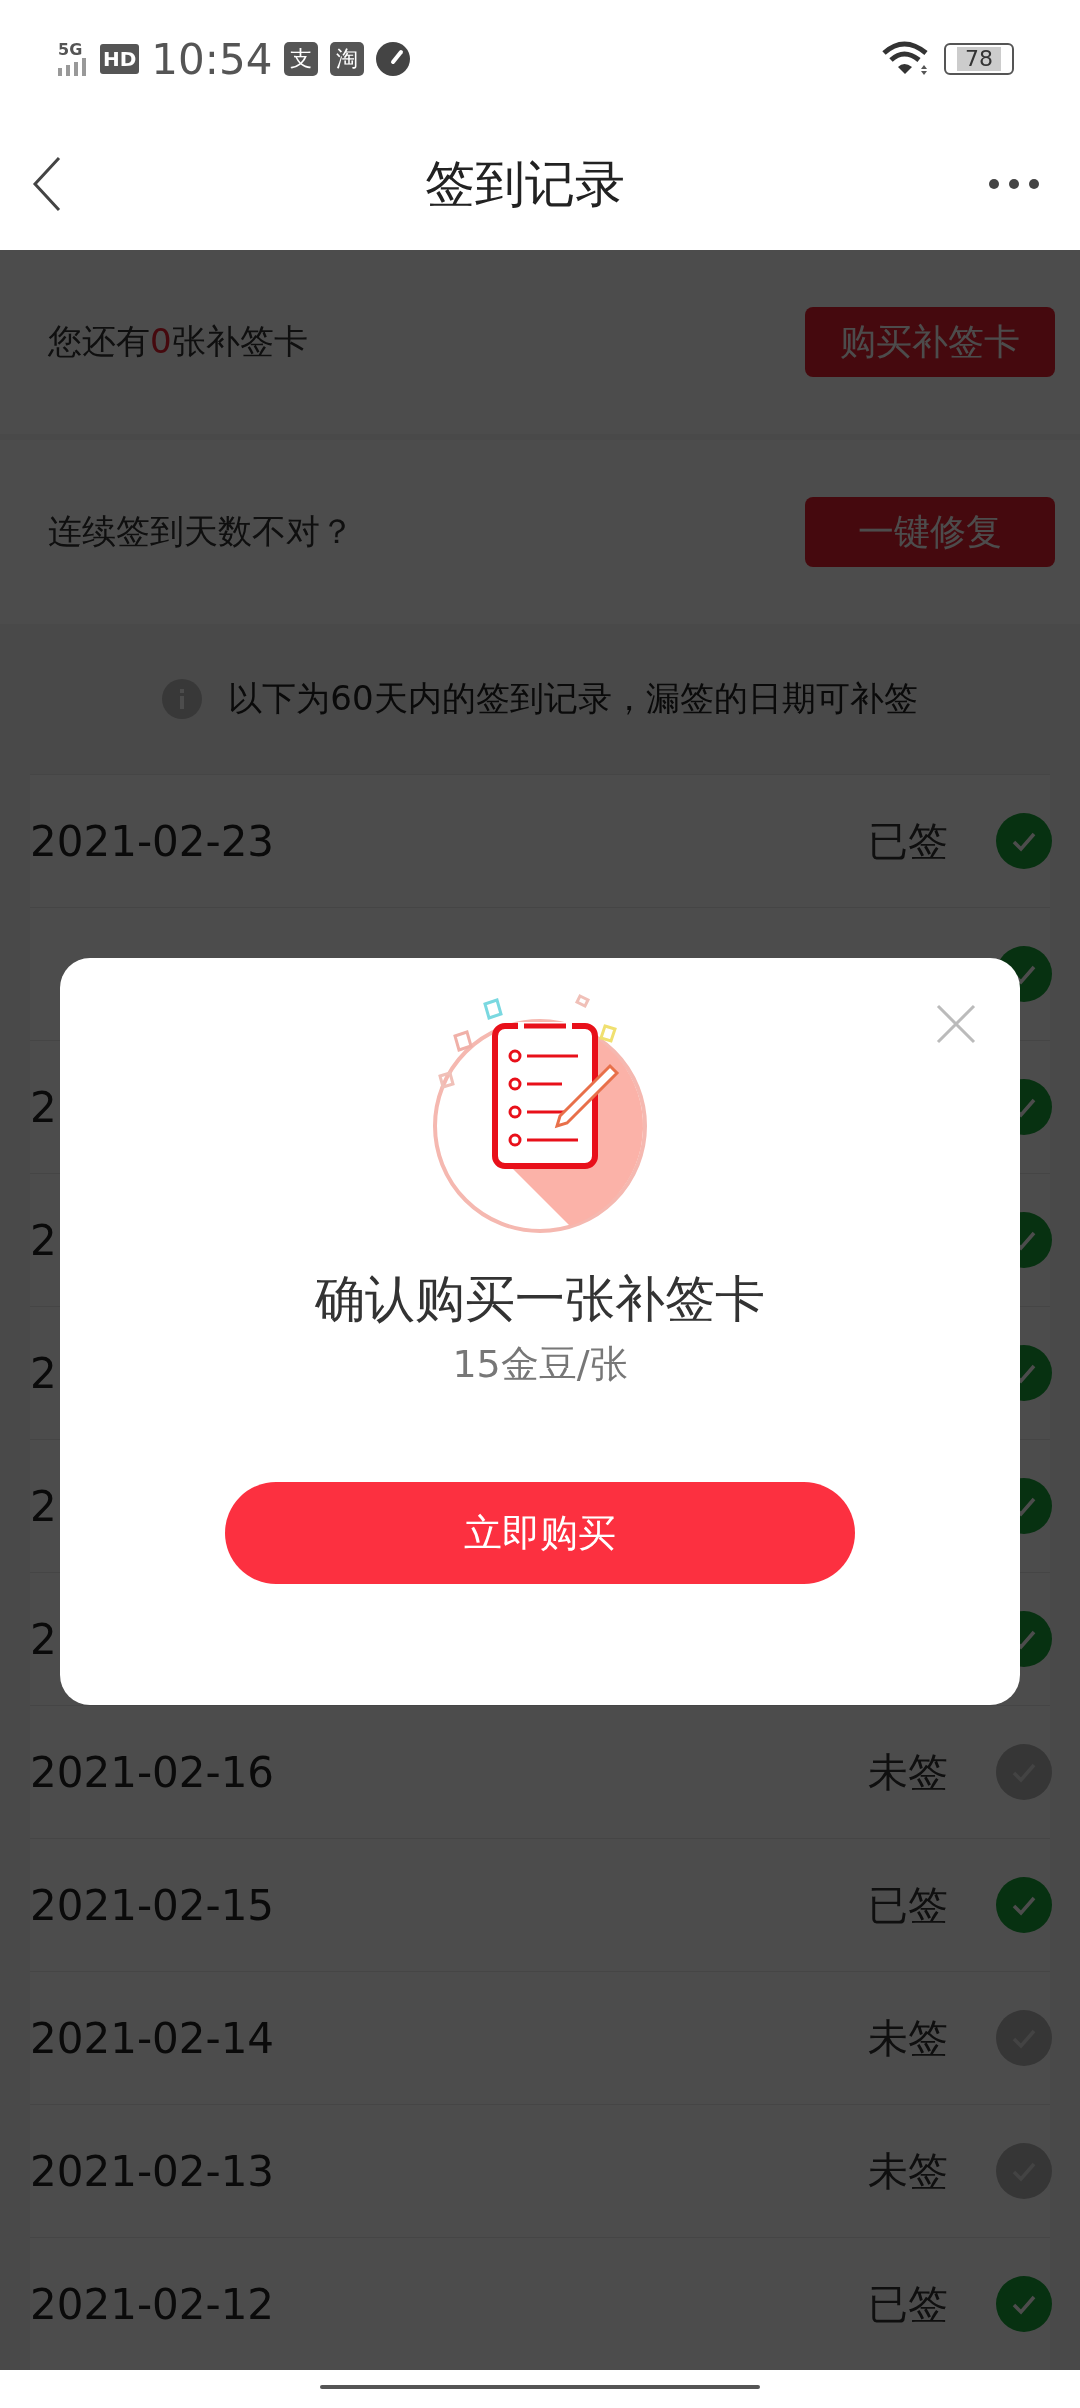 The image size is (1080, 2408). Describe the element at coordinates (540, 1299) in the screenshot. I see `dialog-title: 确认购买一张补签卡` at that location.